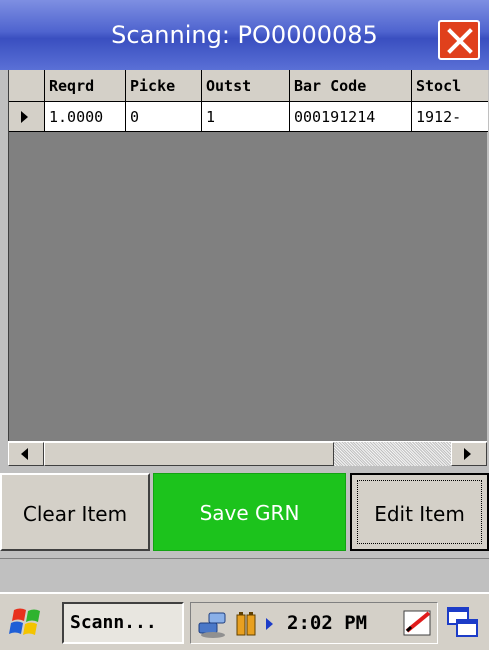 The width and height of the screenshot is (489, 650). I want to click on cell-reqrd: 1.0000, so click(85, 117).